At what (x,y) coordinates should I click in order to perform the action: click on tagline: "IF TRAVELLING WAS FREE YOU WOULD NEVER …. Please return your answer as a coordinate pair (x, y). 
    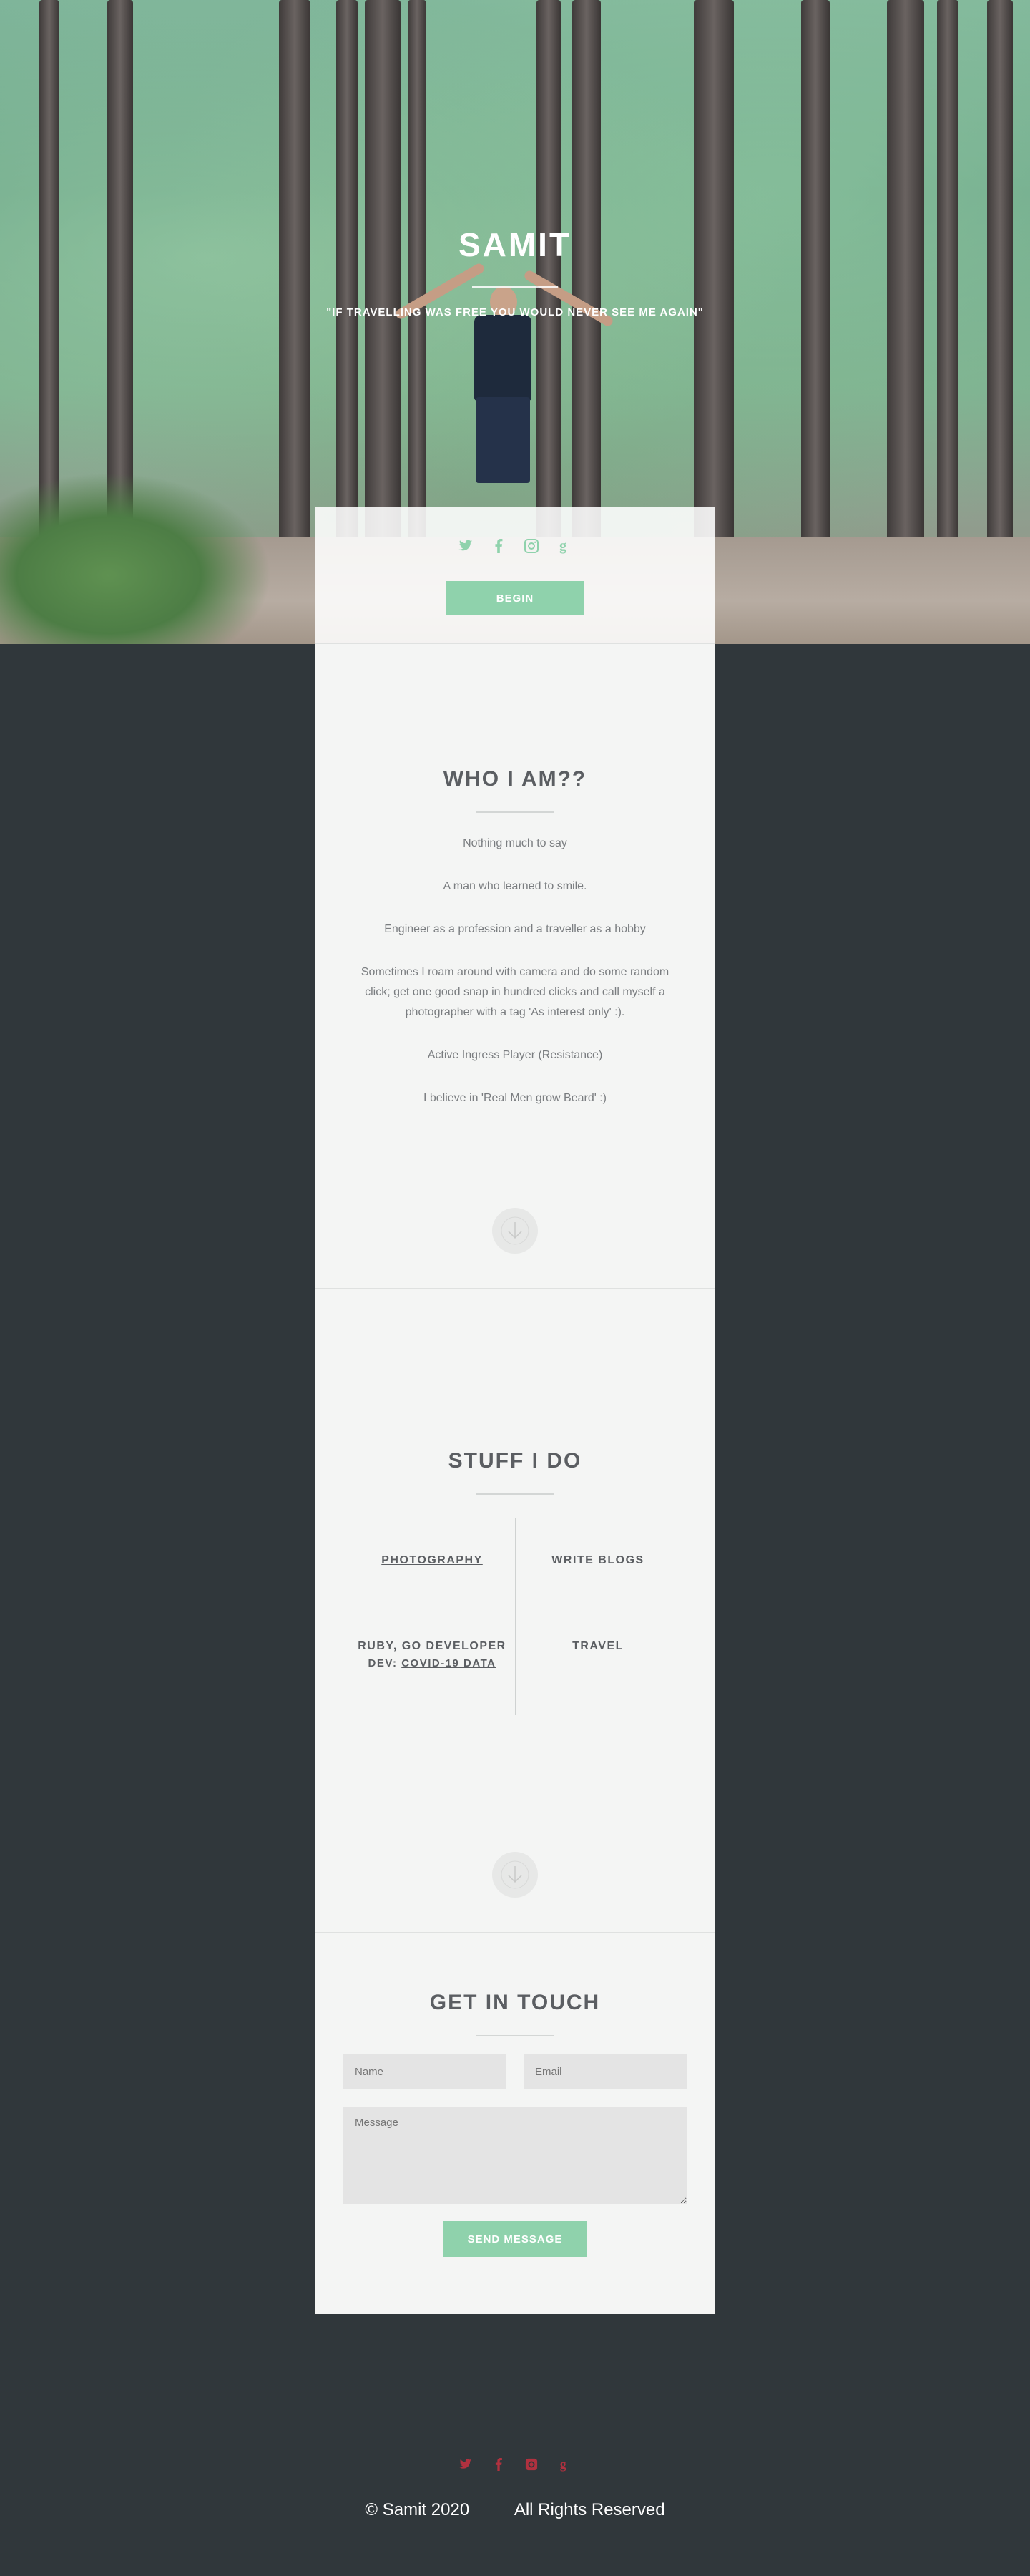
    Looking at the image, I should click on (515, 312).